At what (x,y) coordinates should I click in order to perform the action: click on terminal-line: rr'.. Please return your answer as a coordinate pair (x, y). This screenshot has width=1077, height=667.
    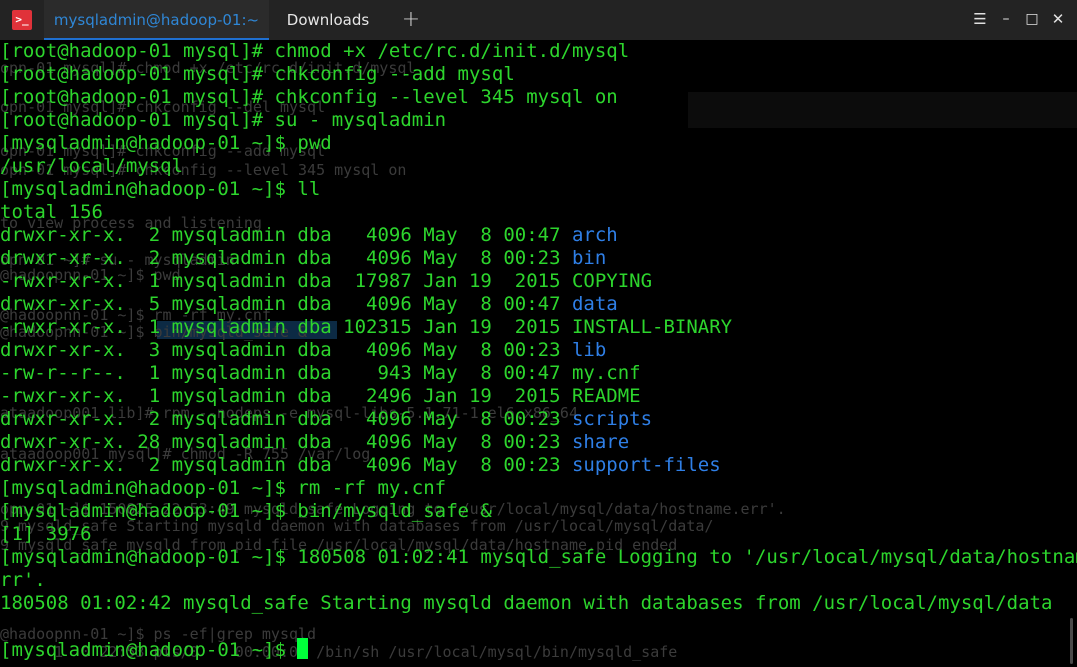
    Looking at the image, I should click on (538, 580).